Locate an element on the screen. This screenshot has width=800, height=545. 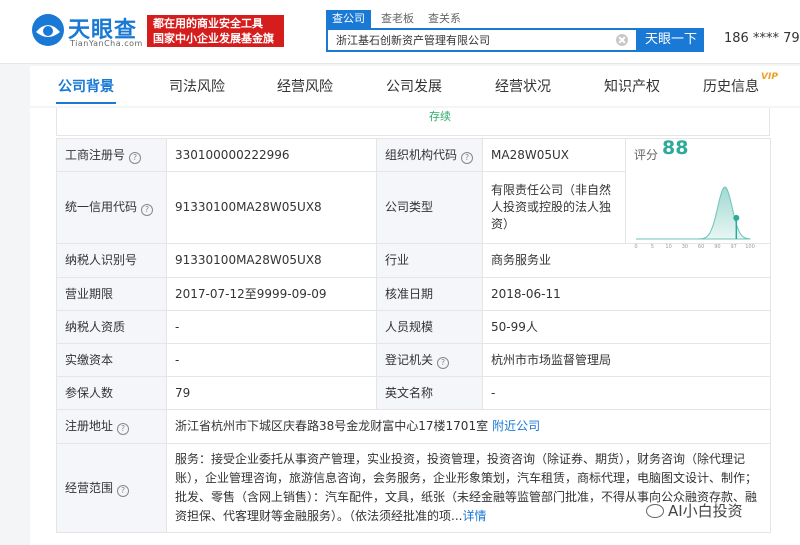
value-registration-authority: 杭州市市场监督管理局 is located at coordinates (626, 360).